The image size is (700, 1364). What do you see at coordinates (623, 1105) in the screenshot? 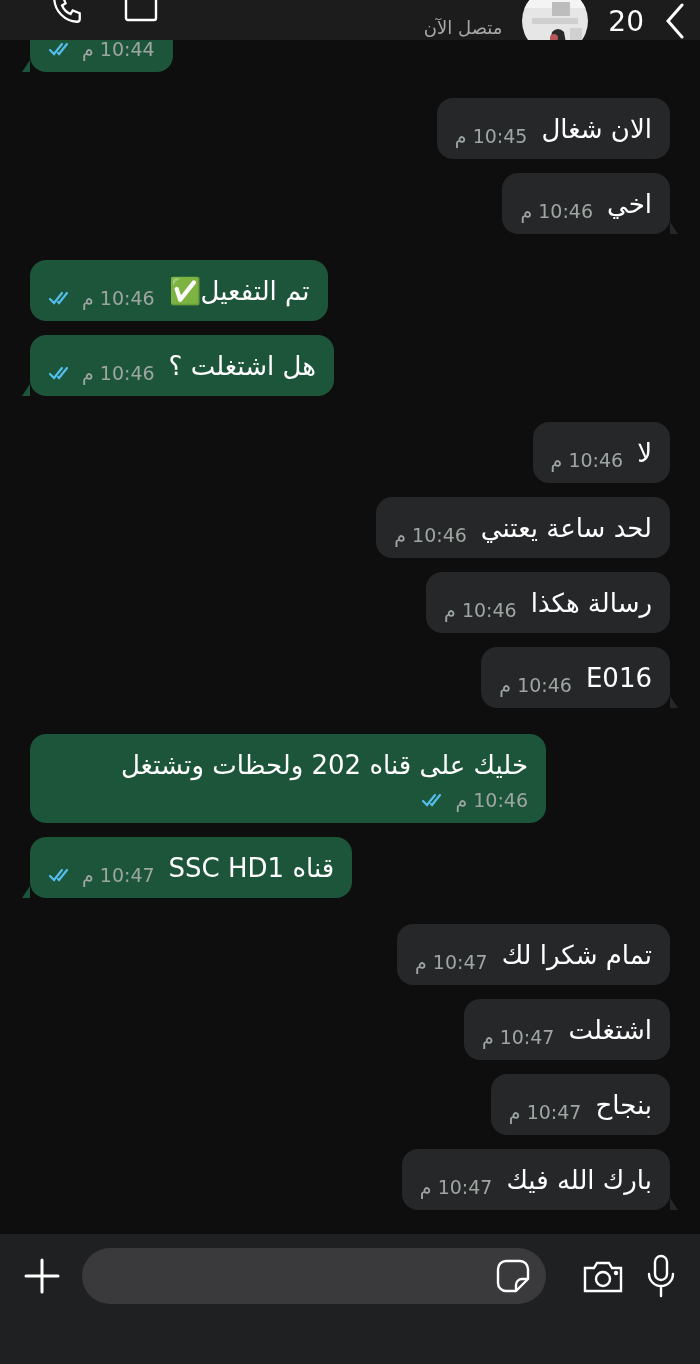
I see `message-text: بنجاح` at bounding box center [623, 1105].